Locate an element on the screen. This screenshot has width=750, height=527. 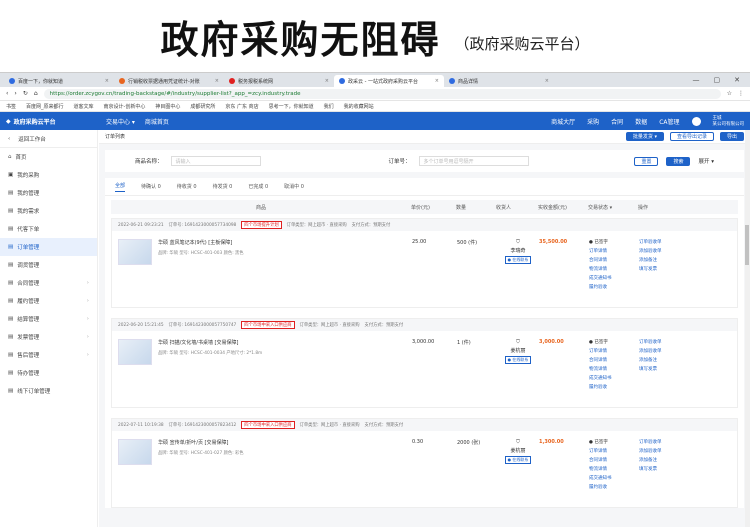
sidebar-item-todo: ▤ 待办管理 is located at coordinates (48, 373).